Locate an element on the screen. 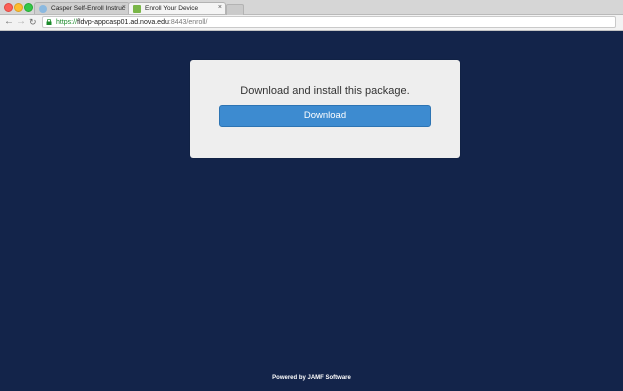 Image resolution: width=623 pixels, height=391 pixels. tab-title: Casper Self-Enroll Instruc is located at coordinates (88, 8).